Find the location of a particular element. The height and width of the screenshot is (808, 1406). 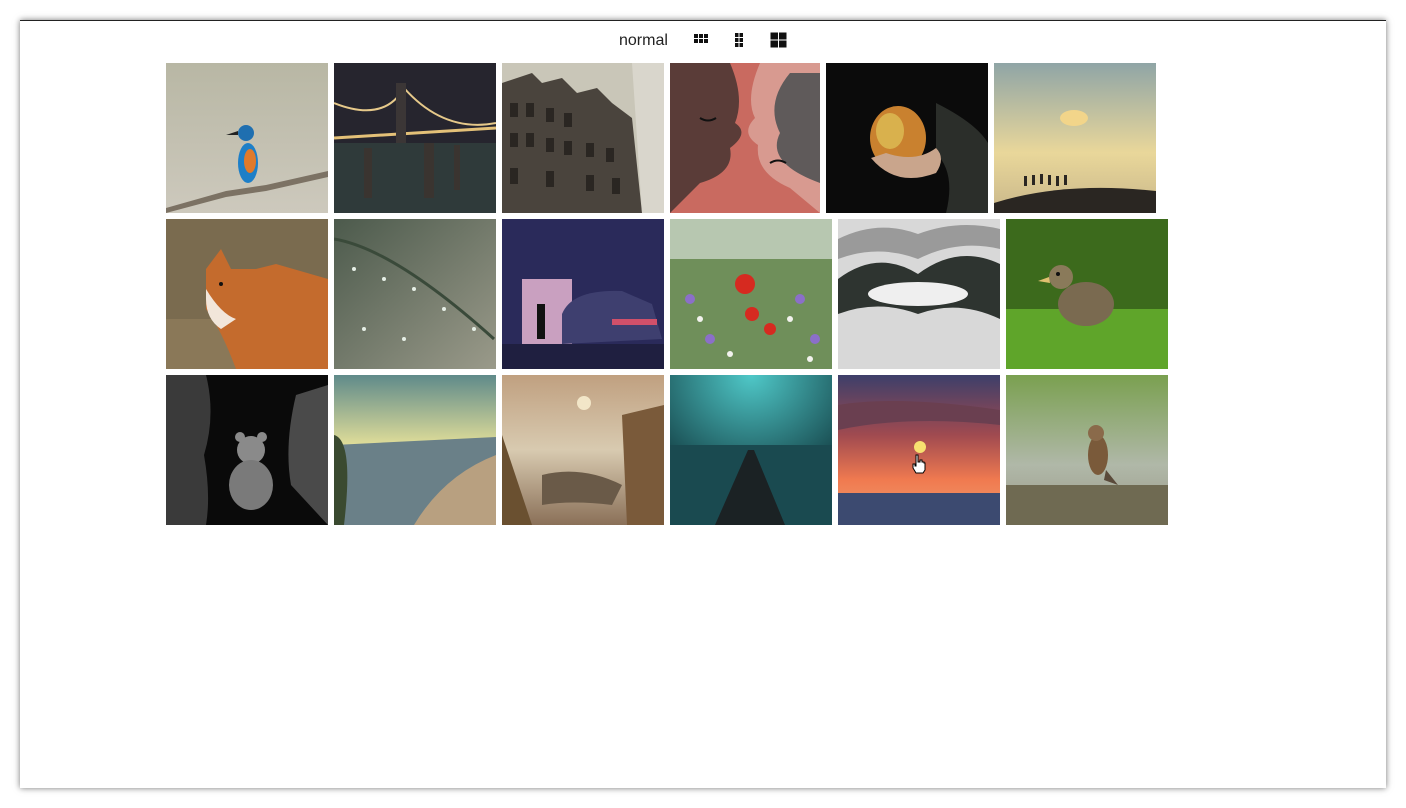

sparrow-image is located at coordinates (1087, 450).